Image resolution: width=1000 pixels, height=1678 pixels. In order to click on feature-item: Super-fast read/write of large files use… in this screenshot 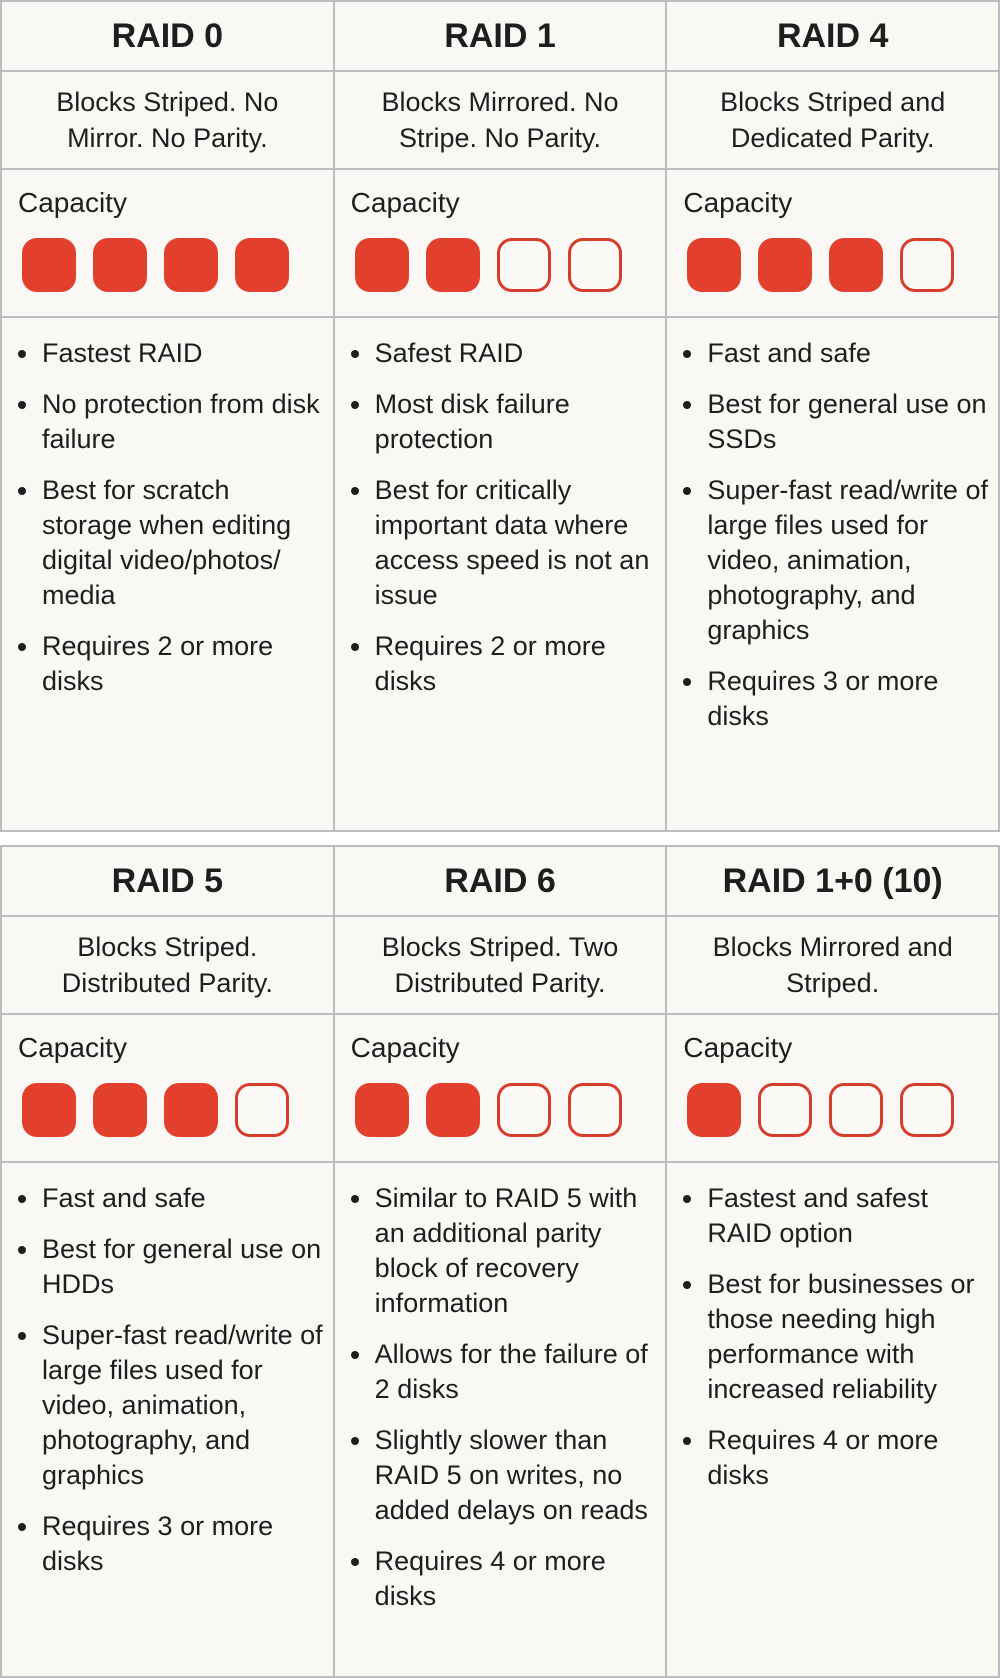, I will do `click(162, 1405)`.